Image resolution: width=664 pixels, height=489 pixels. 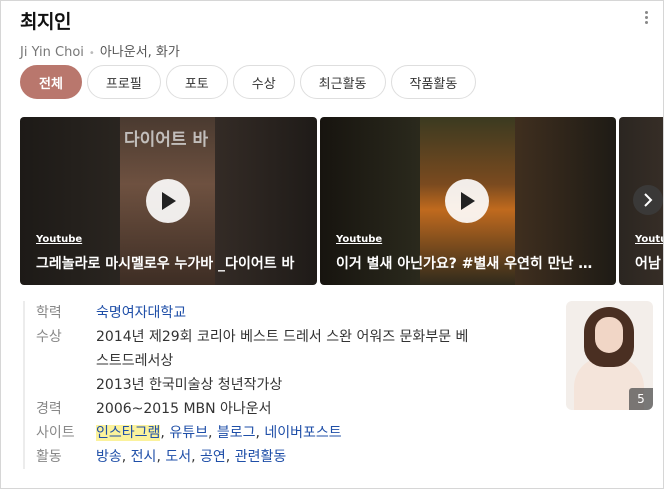 I want to click on info-label: 활동, so click(x=49, y=457).